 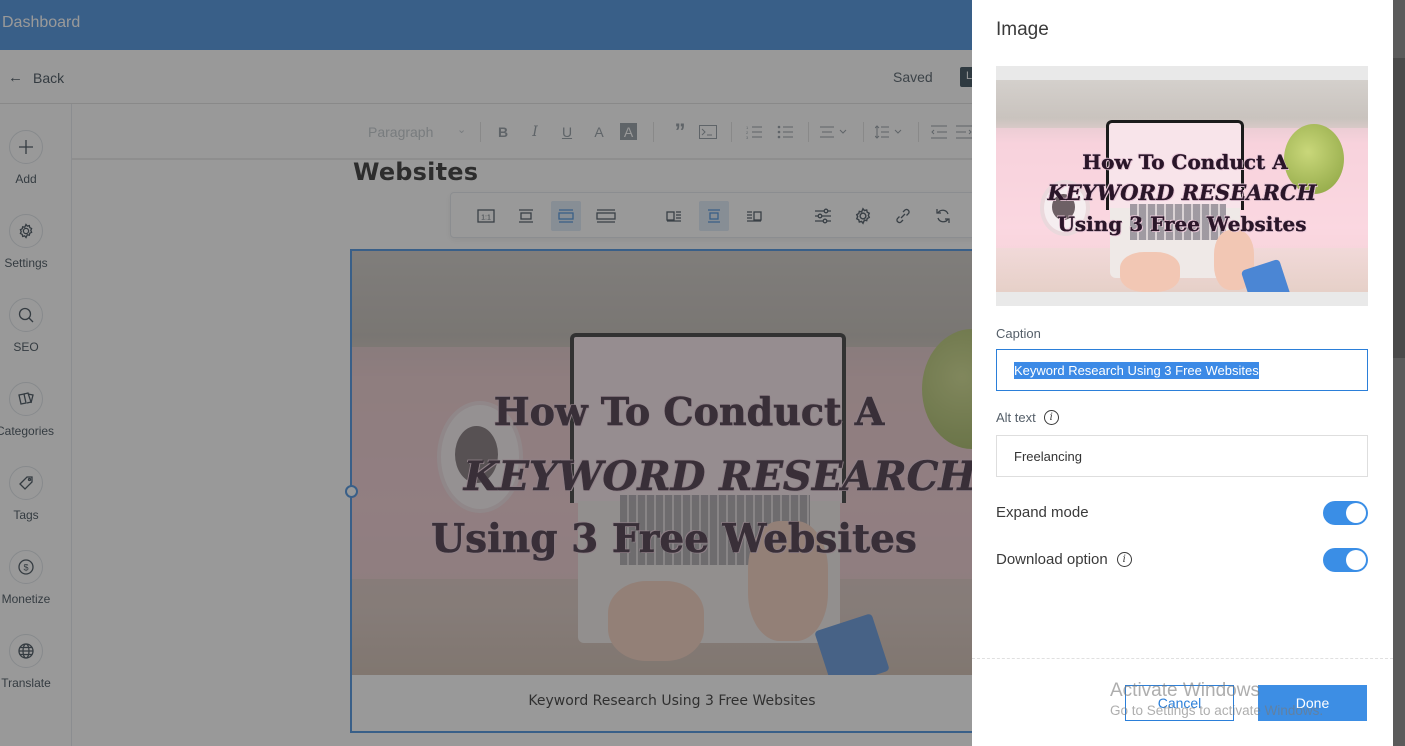 I want to click on divider, so click(x=1182, y=658).